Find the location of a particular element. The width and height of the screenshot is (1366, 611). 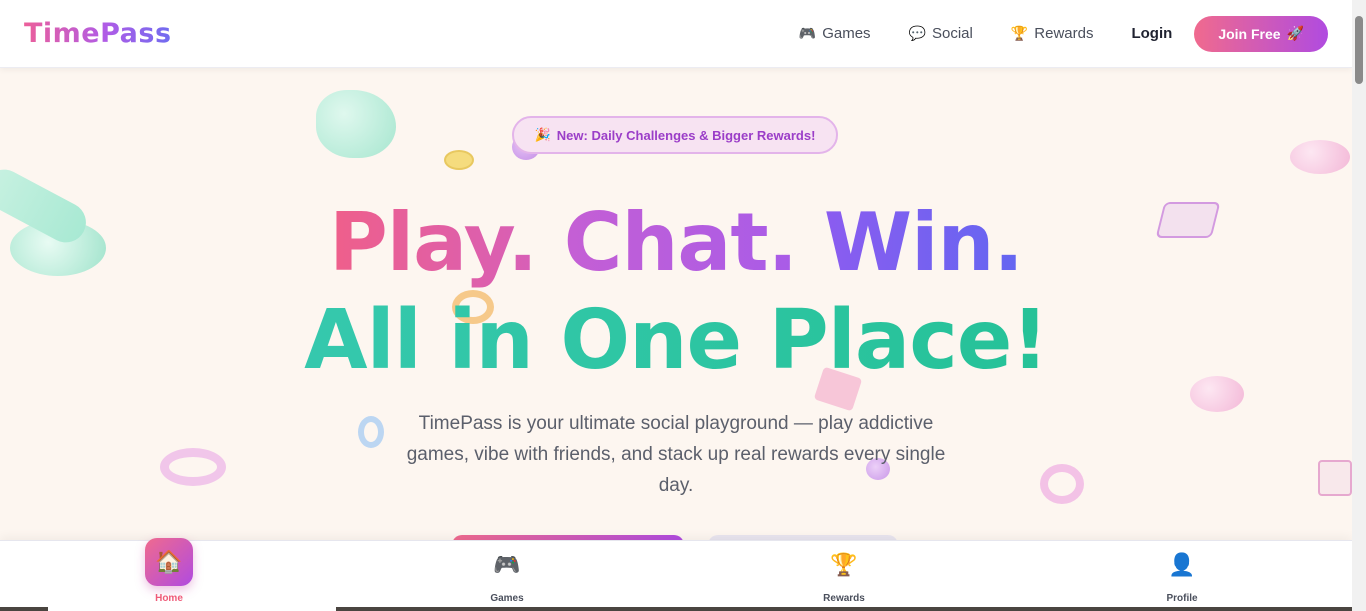

scrollbar-thumb is located at coordinates (1359, 50).